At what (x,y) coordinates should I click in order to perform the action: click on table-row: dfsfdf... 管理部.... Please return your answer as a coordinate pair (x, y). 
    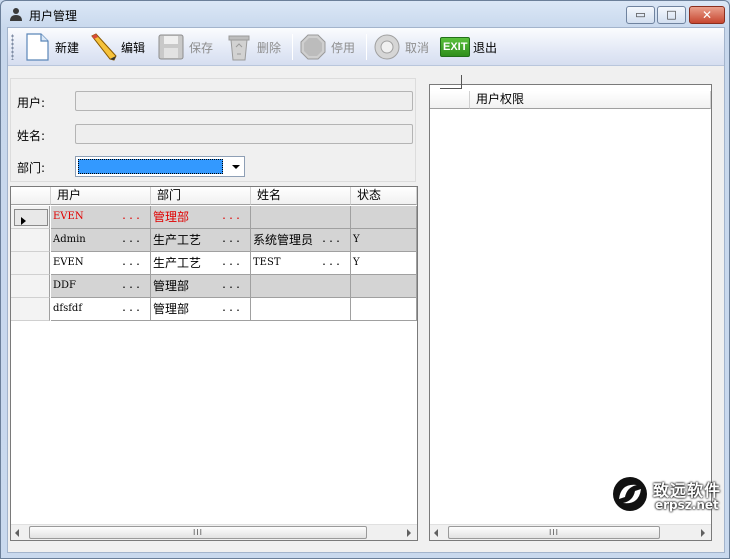
    Looking at the image, I should click on (214, 309).